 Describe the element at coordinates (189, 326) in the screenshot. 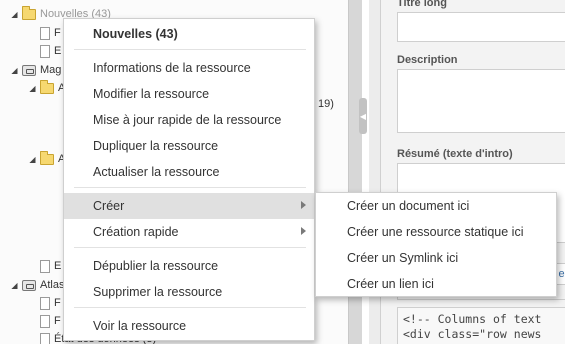

I see `menu-item-voir: Voir la ressource` at that location.